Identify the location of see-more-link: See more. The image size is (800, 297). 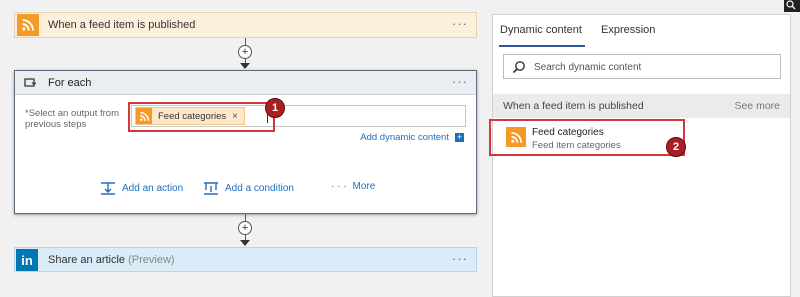
(757, 106).